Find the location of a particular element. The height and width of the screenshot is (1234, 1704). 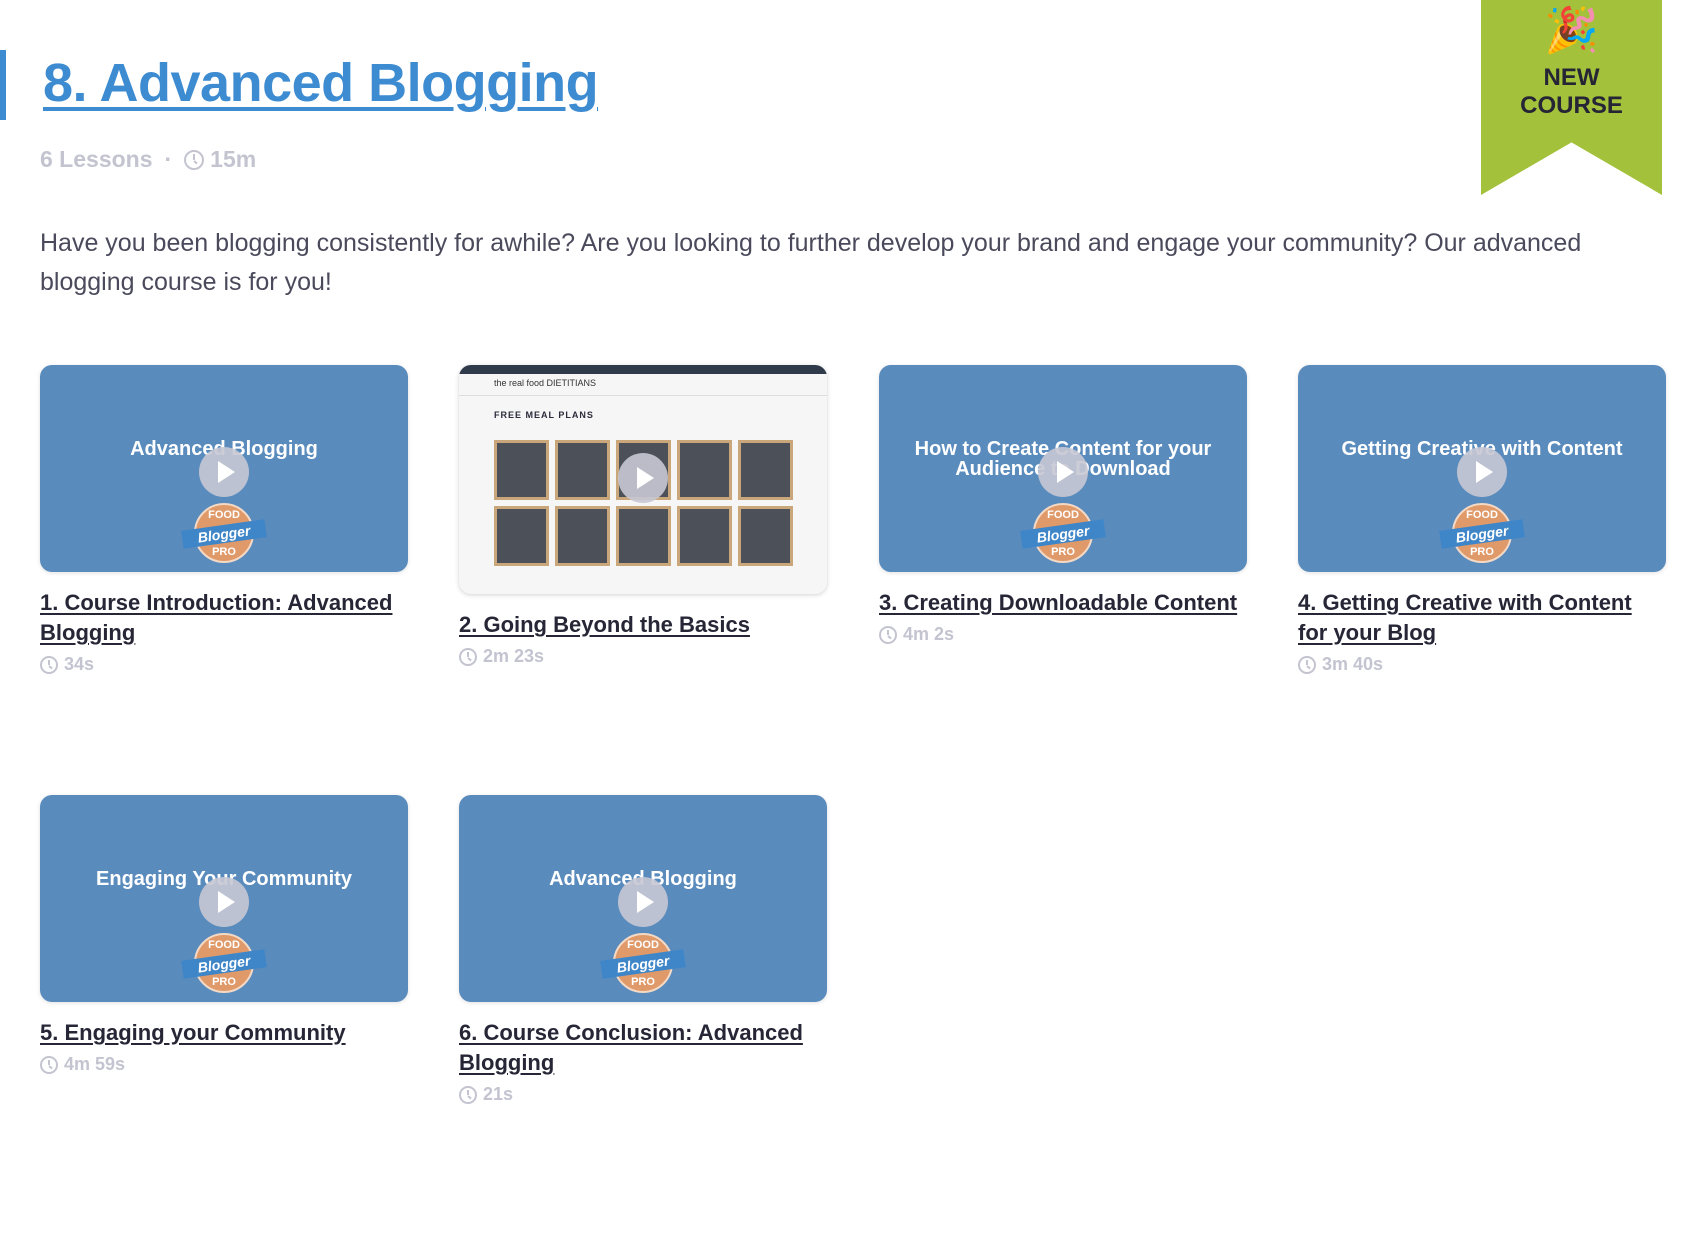

lesson-duration-text: 4m 59s is located at coordinates (95, 1064).